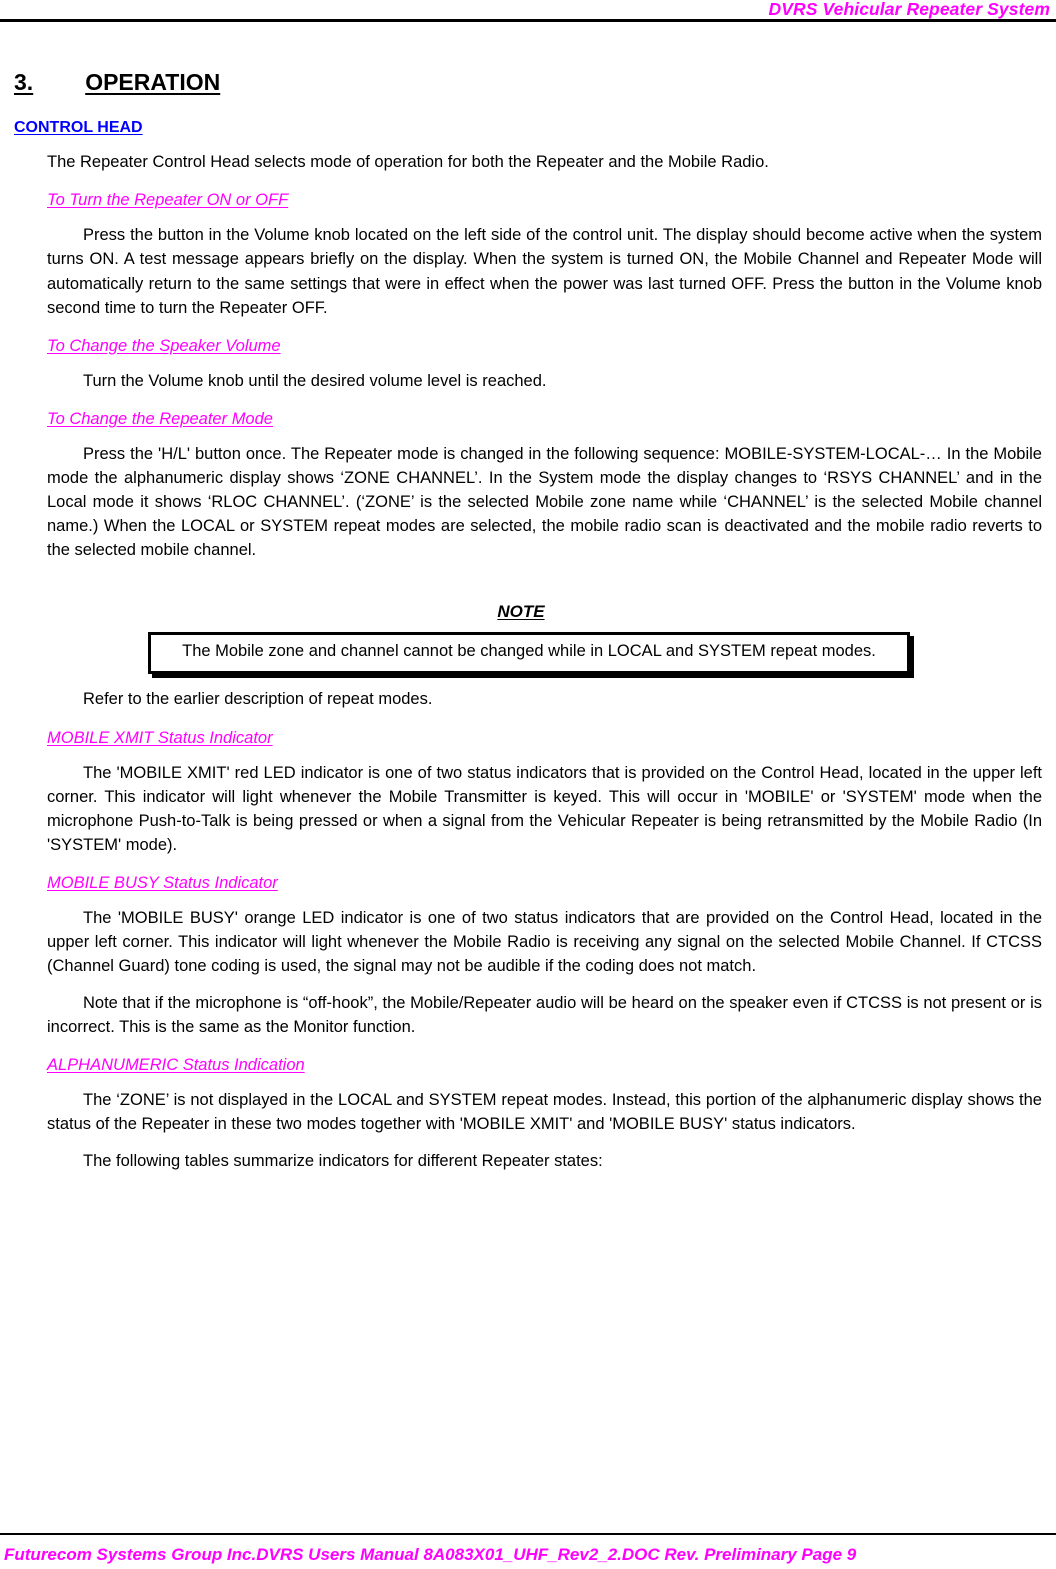 The width and height of the screenshot is (1056, 1569). What do you see at coordinates (528, 346) in the screenshot?
I see `subheading-speaker-volume: To Change the Speaker Volume` at bounding box center [528, 346].